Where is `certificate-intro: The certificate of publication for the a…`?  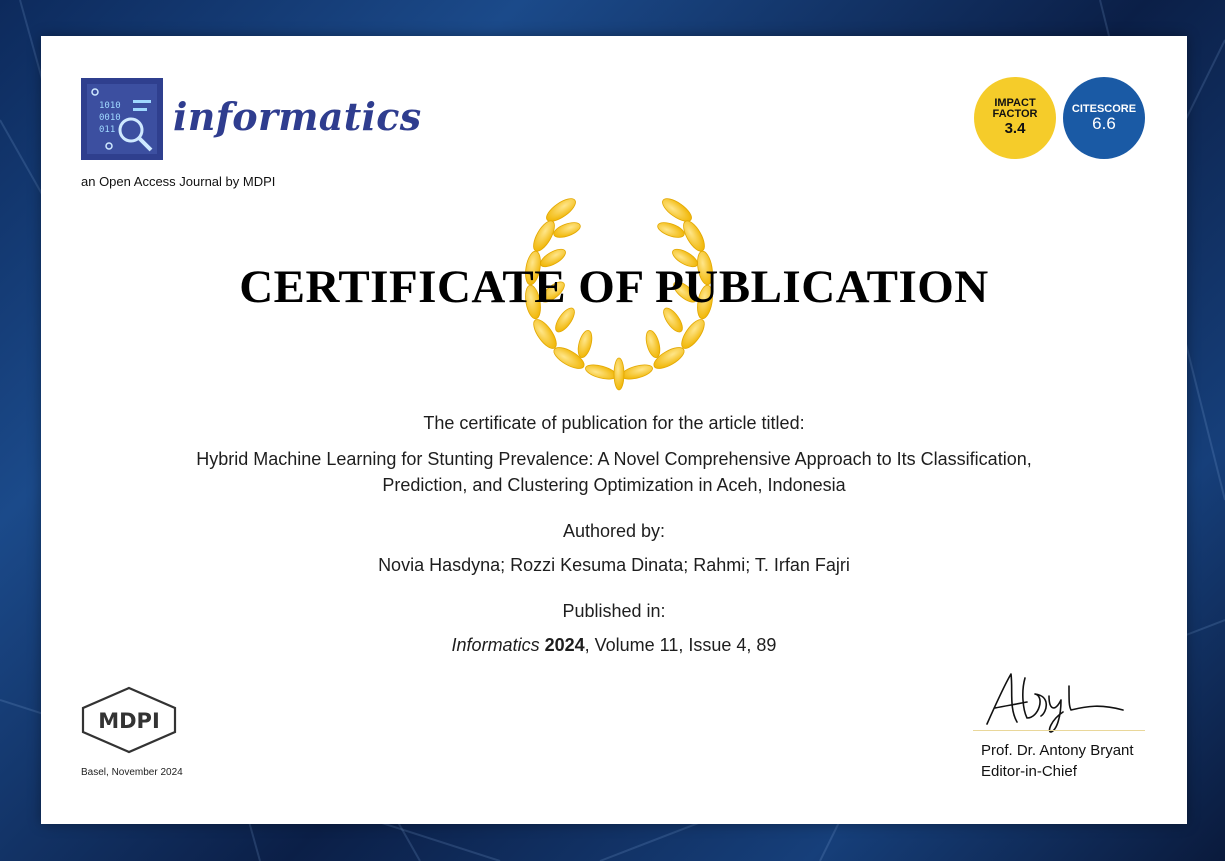
certificate-intro: The certificate of publication for the a… is located at coordinates (614, 423).